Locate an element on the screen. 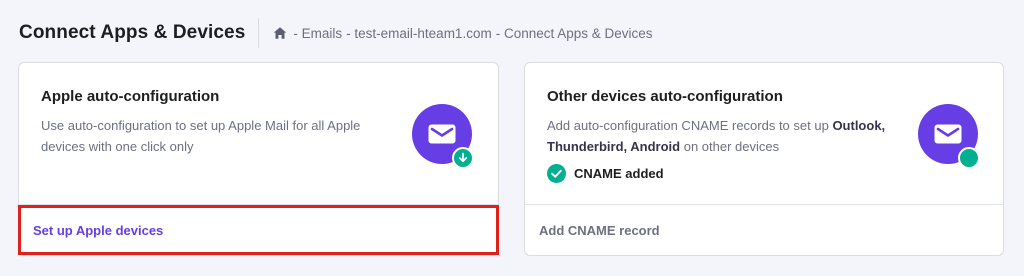 The height and width of the screenshot is (276, 1024). status-label: CNAME added is located at coordinates (619, 173).